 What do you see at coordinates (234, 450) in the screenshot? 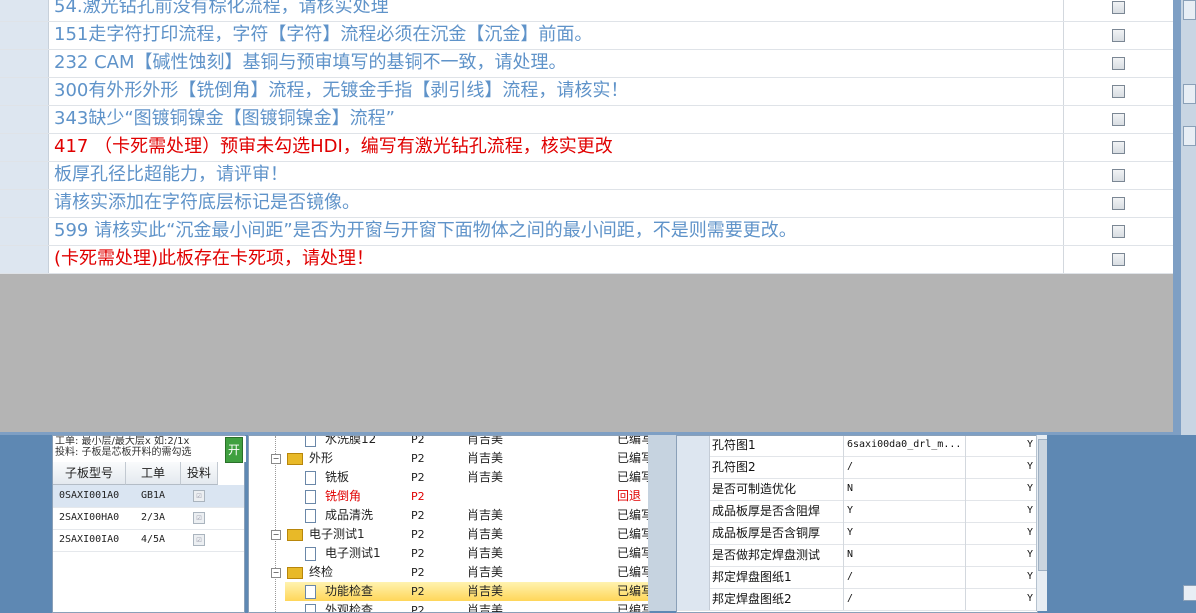
I see `open-button: 开` at bounding box center [234, 450].